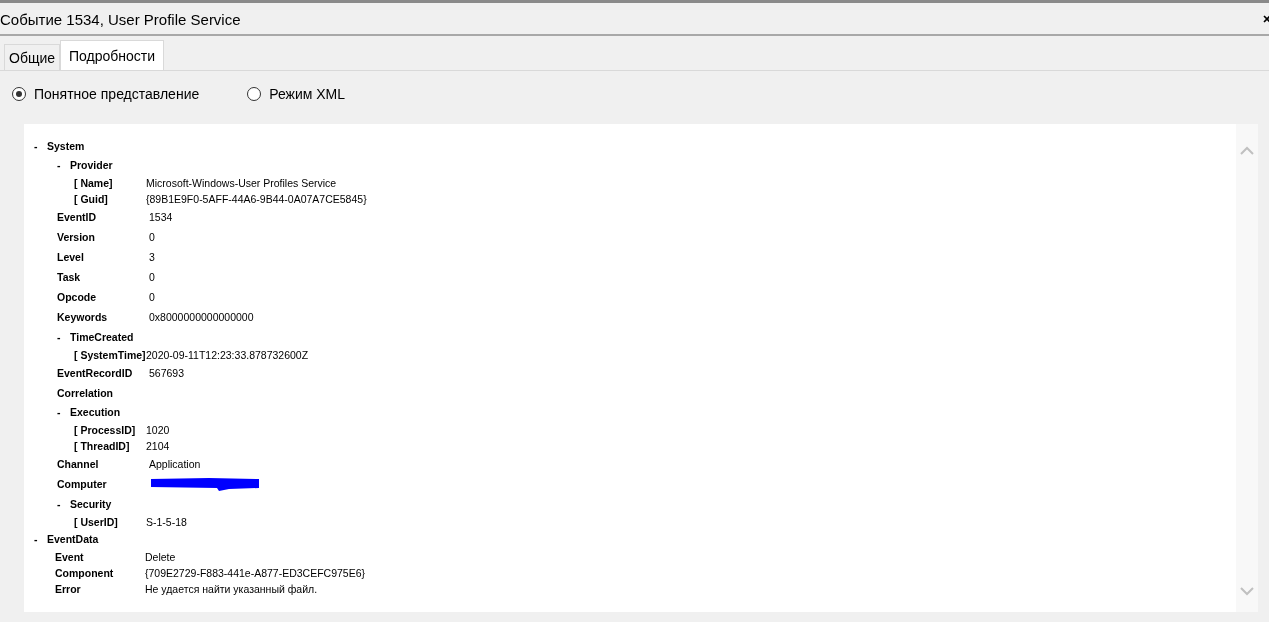  What do you see at coordinates (91, 165) in the screenshot?
I see `section-label: Provider` at bounding box center [91, 165].